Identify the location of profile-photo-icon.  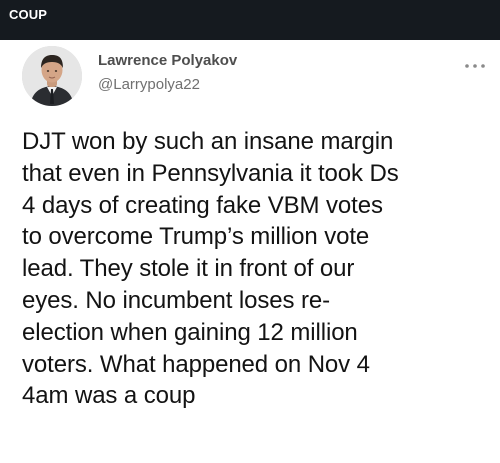
(52, 76).